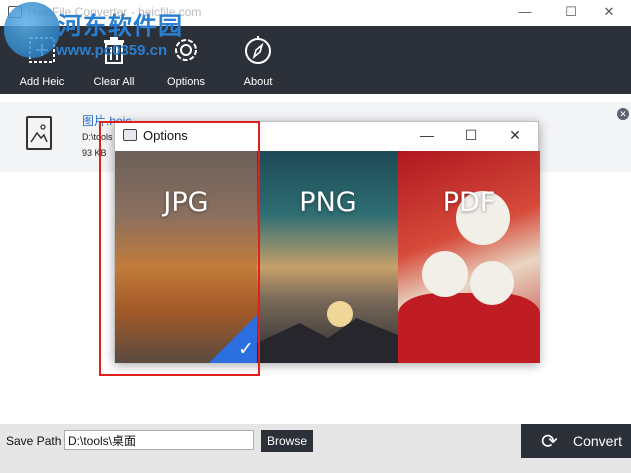 The width and height of the screenshot is (631, 473). What do you see at coordinates (159, 440) in the screenshot?
I see `save-path-input` at bounding box center [159, 440].